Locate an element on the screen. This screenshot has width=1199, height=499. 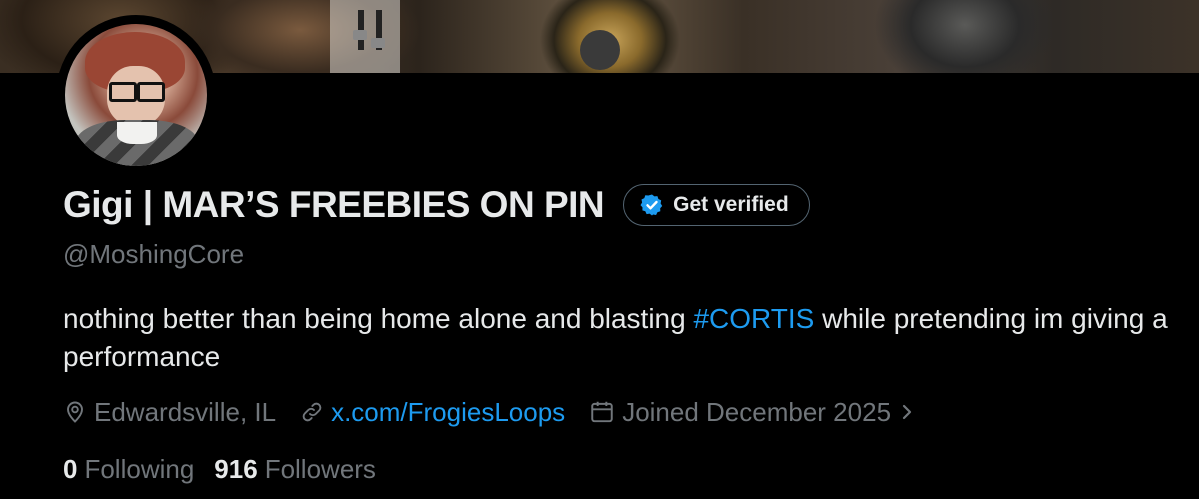
avatar-collar is located at coordinates (137, 133).